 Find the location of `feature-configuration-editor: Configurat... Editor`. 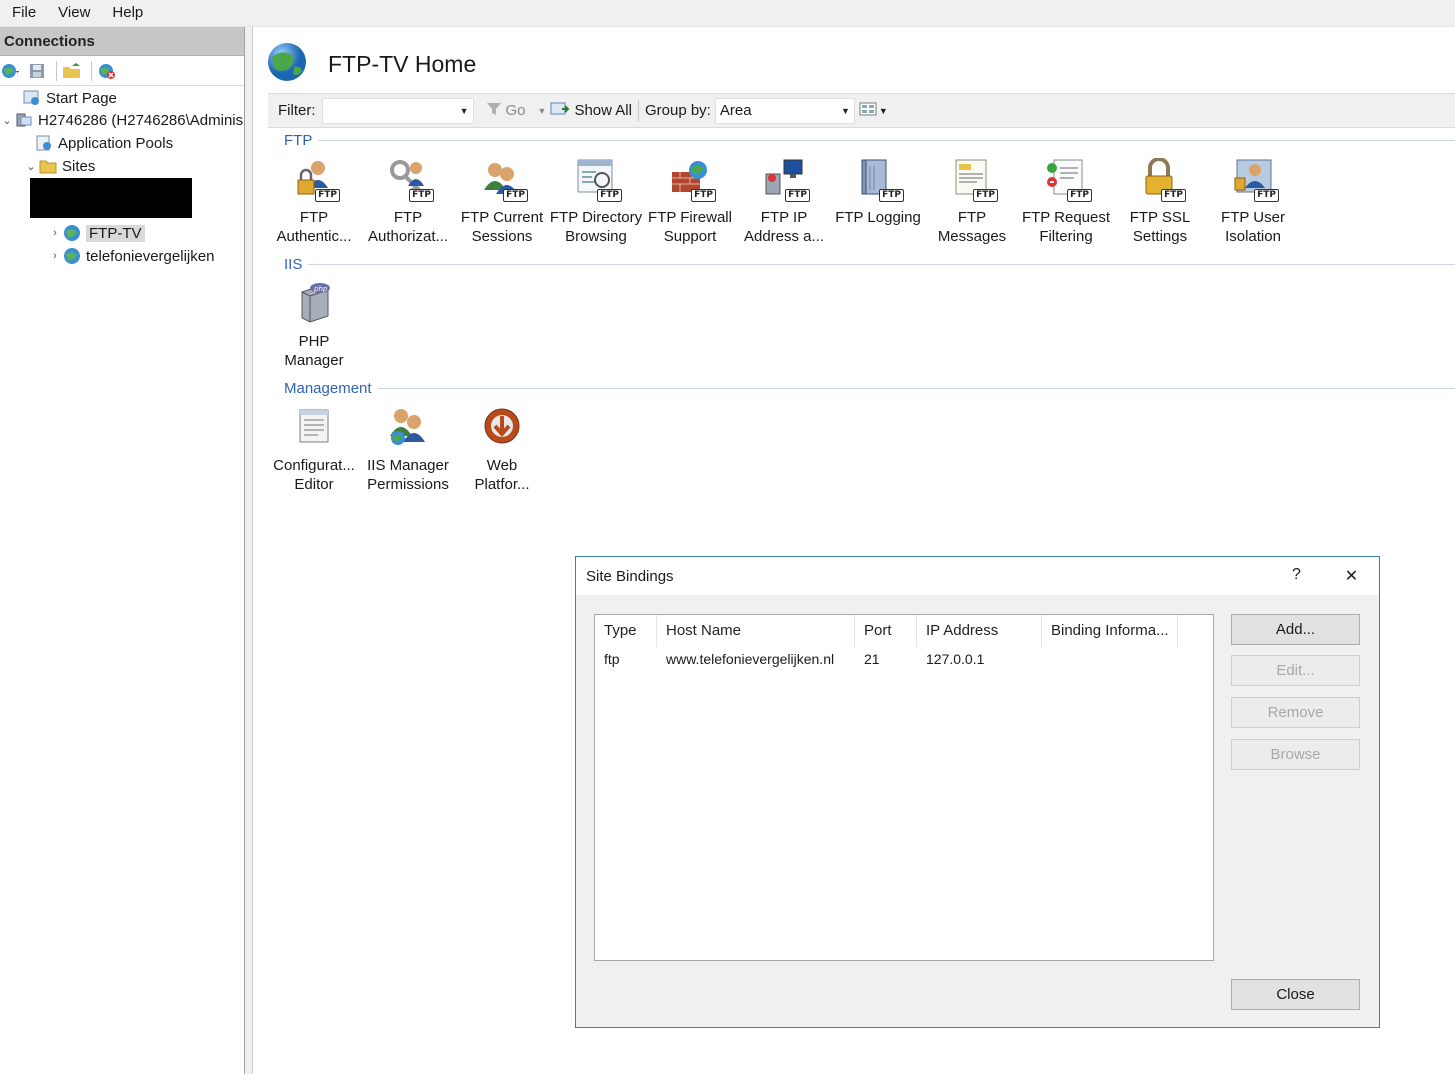

feature-configuration-editor: Configurat... Editor is located at coordinates (314, 450).